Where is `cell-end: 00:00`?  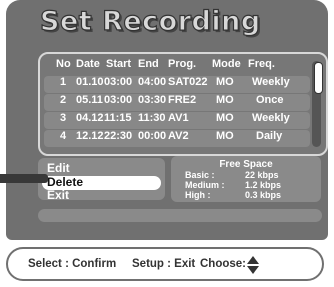
cell-end: 00:00 is located at coordinates (152, 136).